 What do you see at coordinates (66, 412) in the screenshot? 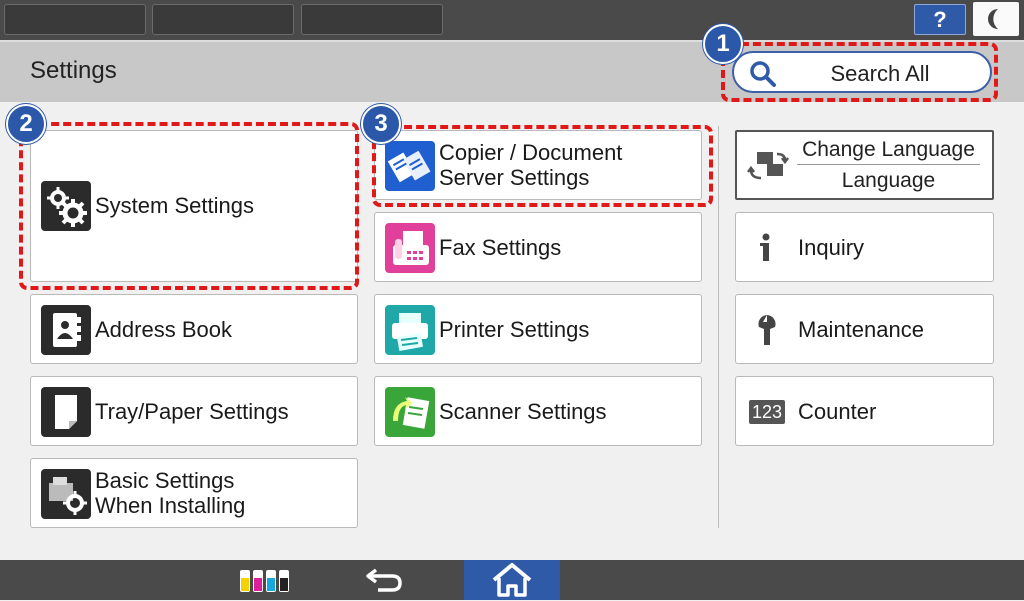
I see `paper-sheet-icon` at bounding box center [66, 412].